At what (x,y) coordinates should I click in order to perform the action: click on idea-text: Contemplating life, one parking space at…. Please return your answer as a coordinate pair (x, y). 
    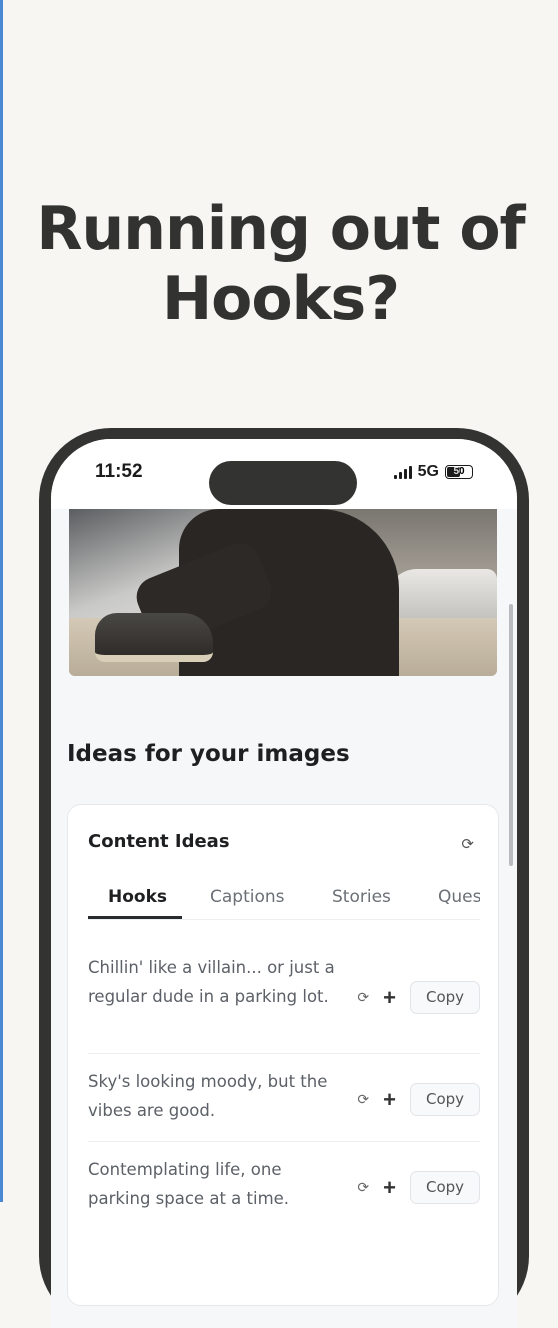
    Looking at the image, I should click on (189, 1184).